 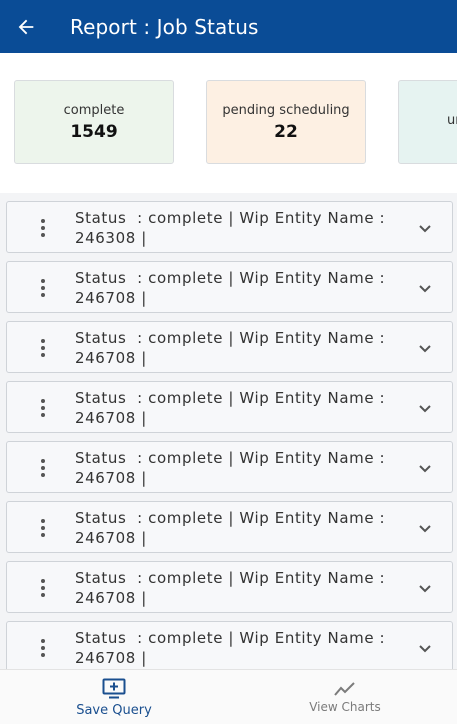 What do you see at coordinates (286, 110) in the screenshot?
I see `card-label: pending scheduling` at bounding box center [286, 110].